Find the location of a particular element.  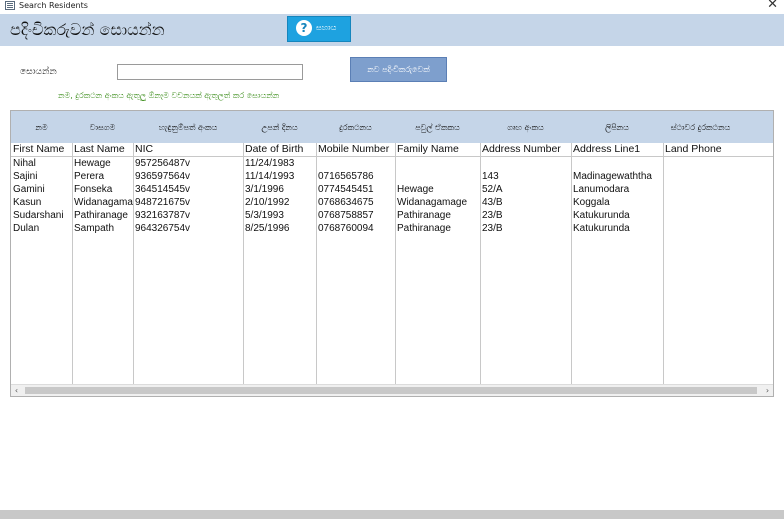

table-cell: Fonseka is located at coordinates (102, 189).